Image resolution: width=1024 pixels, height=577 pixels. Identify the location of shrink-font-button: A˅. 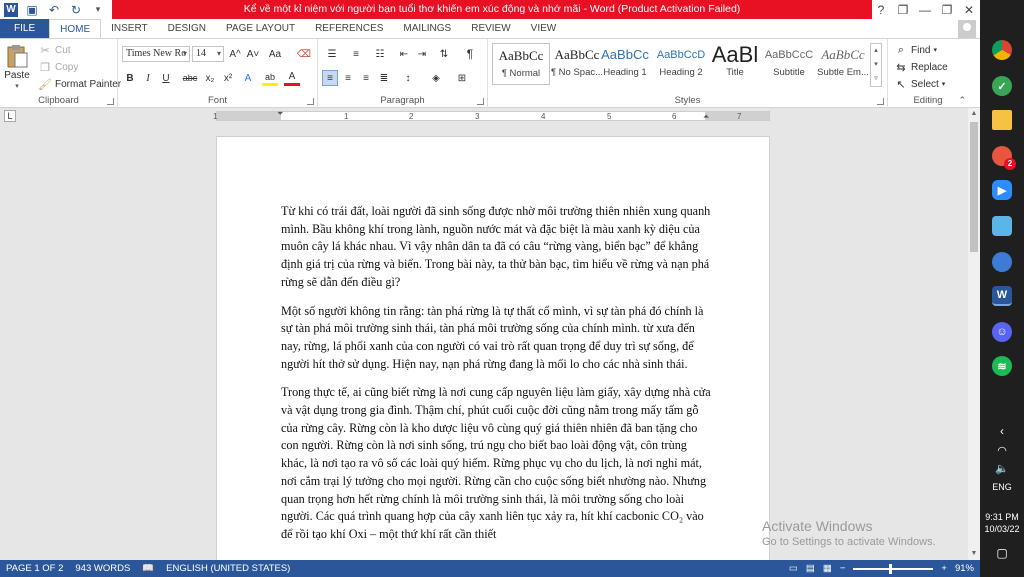
(253, 54).